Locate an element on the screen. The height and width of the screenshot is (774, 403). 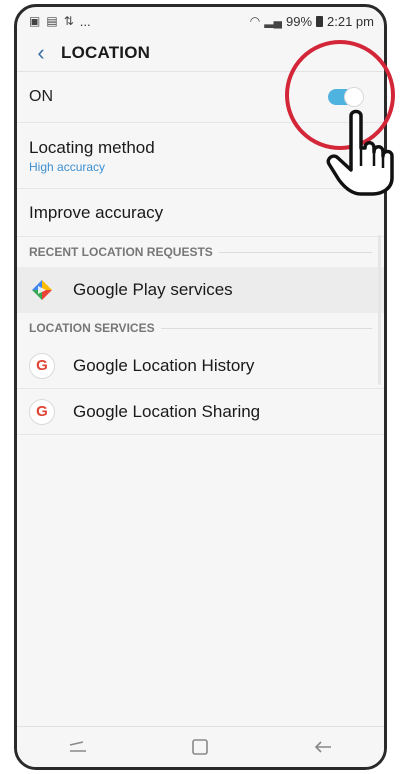
recent-requests-header-label: RECENT LOCATION REQUESTS is located at coordinates (121, 252).